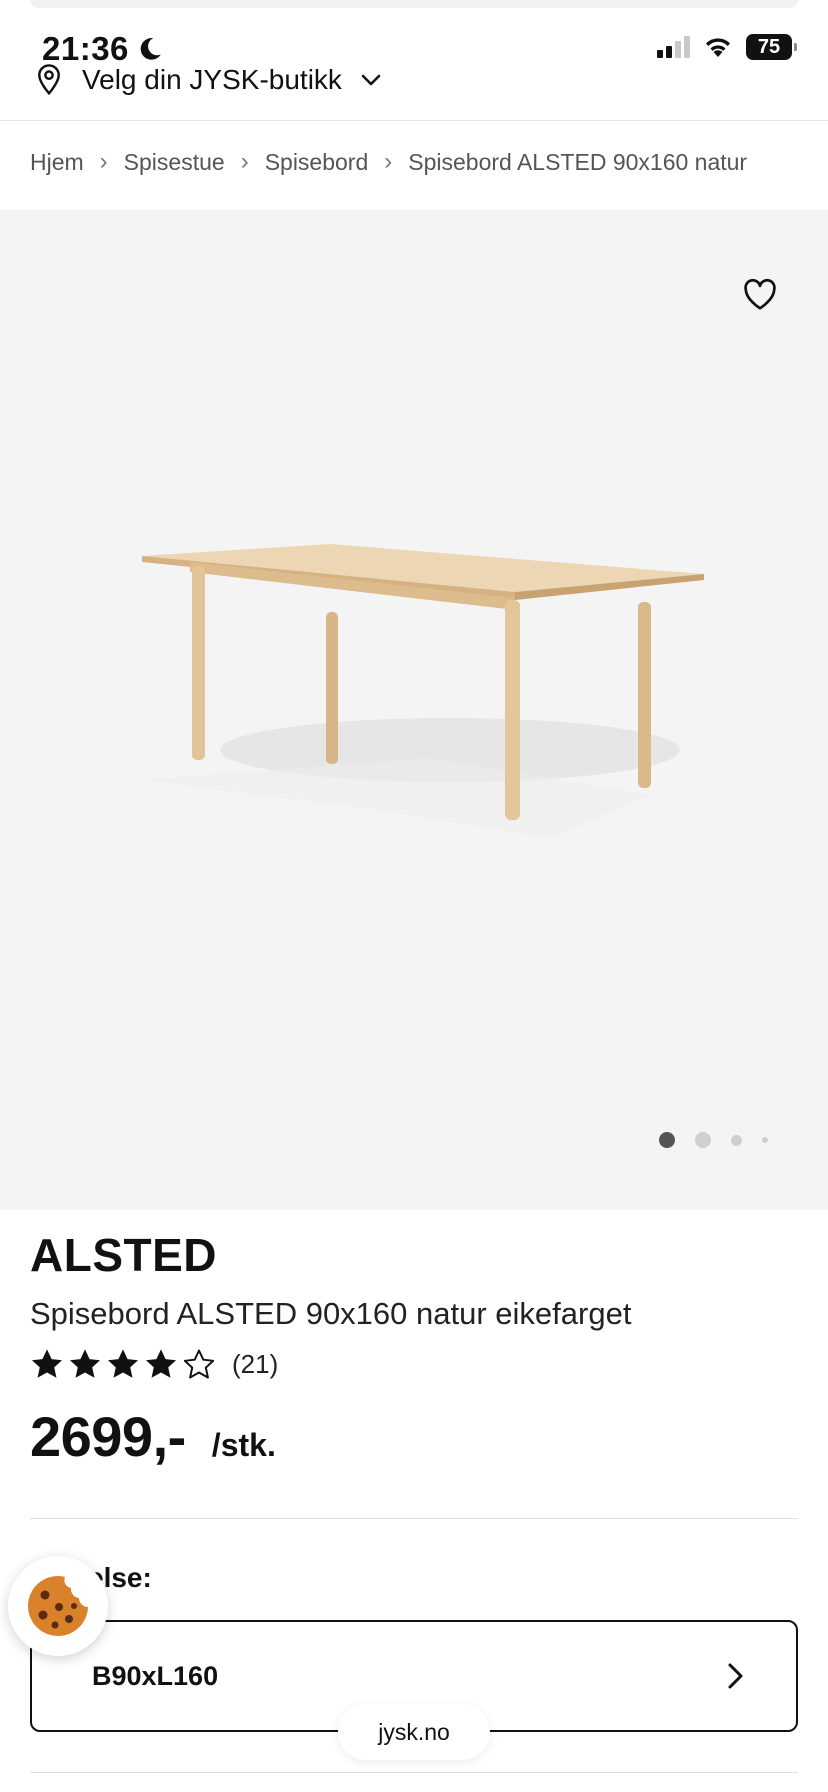 Image resolution: width=828 pixels, height=1792 pixels. I want to click on signal-icon, so click(673, 47).